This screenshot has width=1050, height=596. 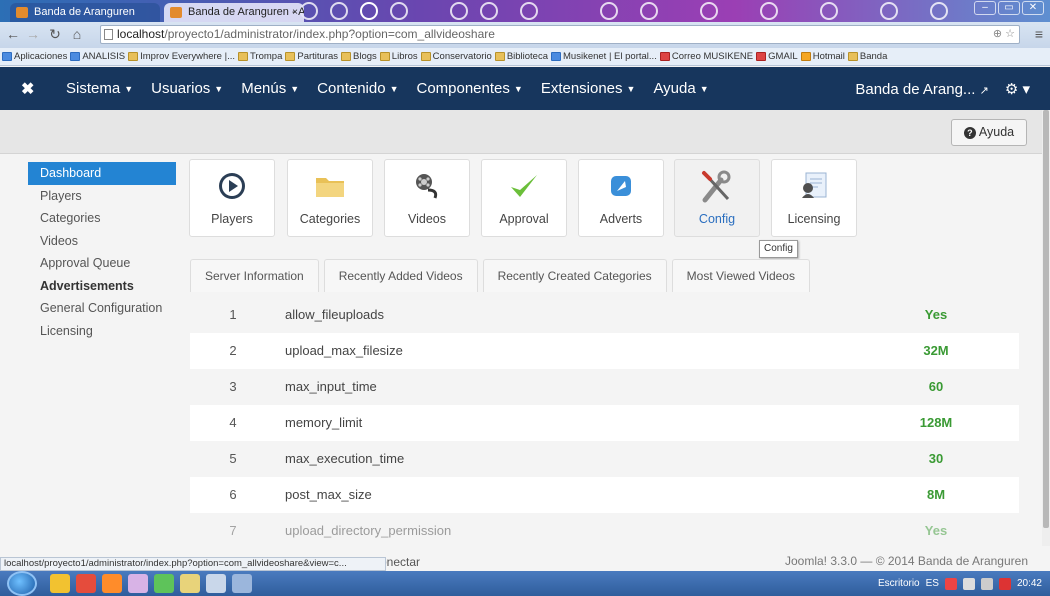 I want to click on bookmark: Partituras, so click(x=311, y=56).